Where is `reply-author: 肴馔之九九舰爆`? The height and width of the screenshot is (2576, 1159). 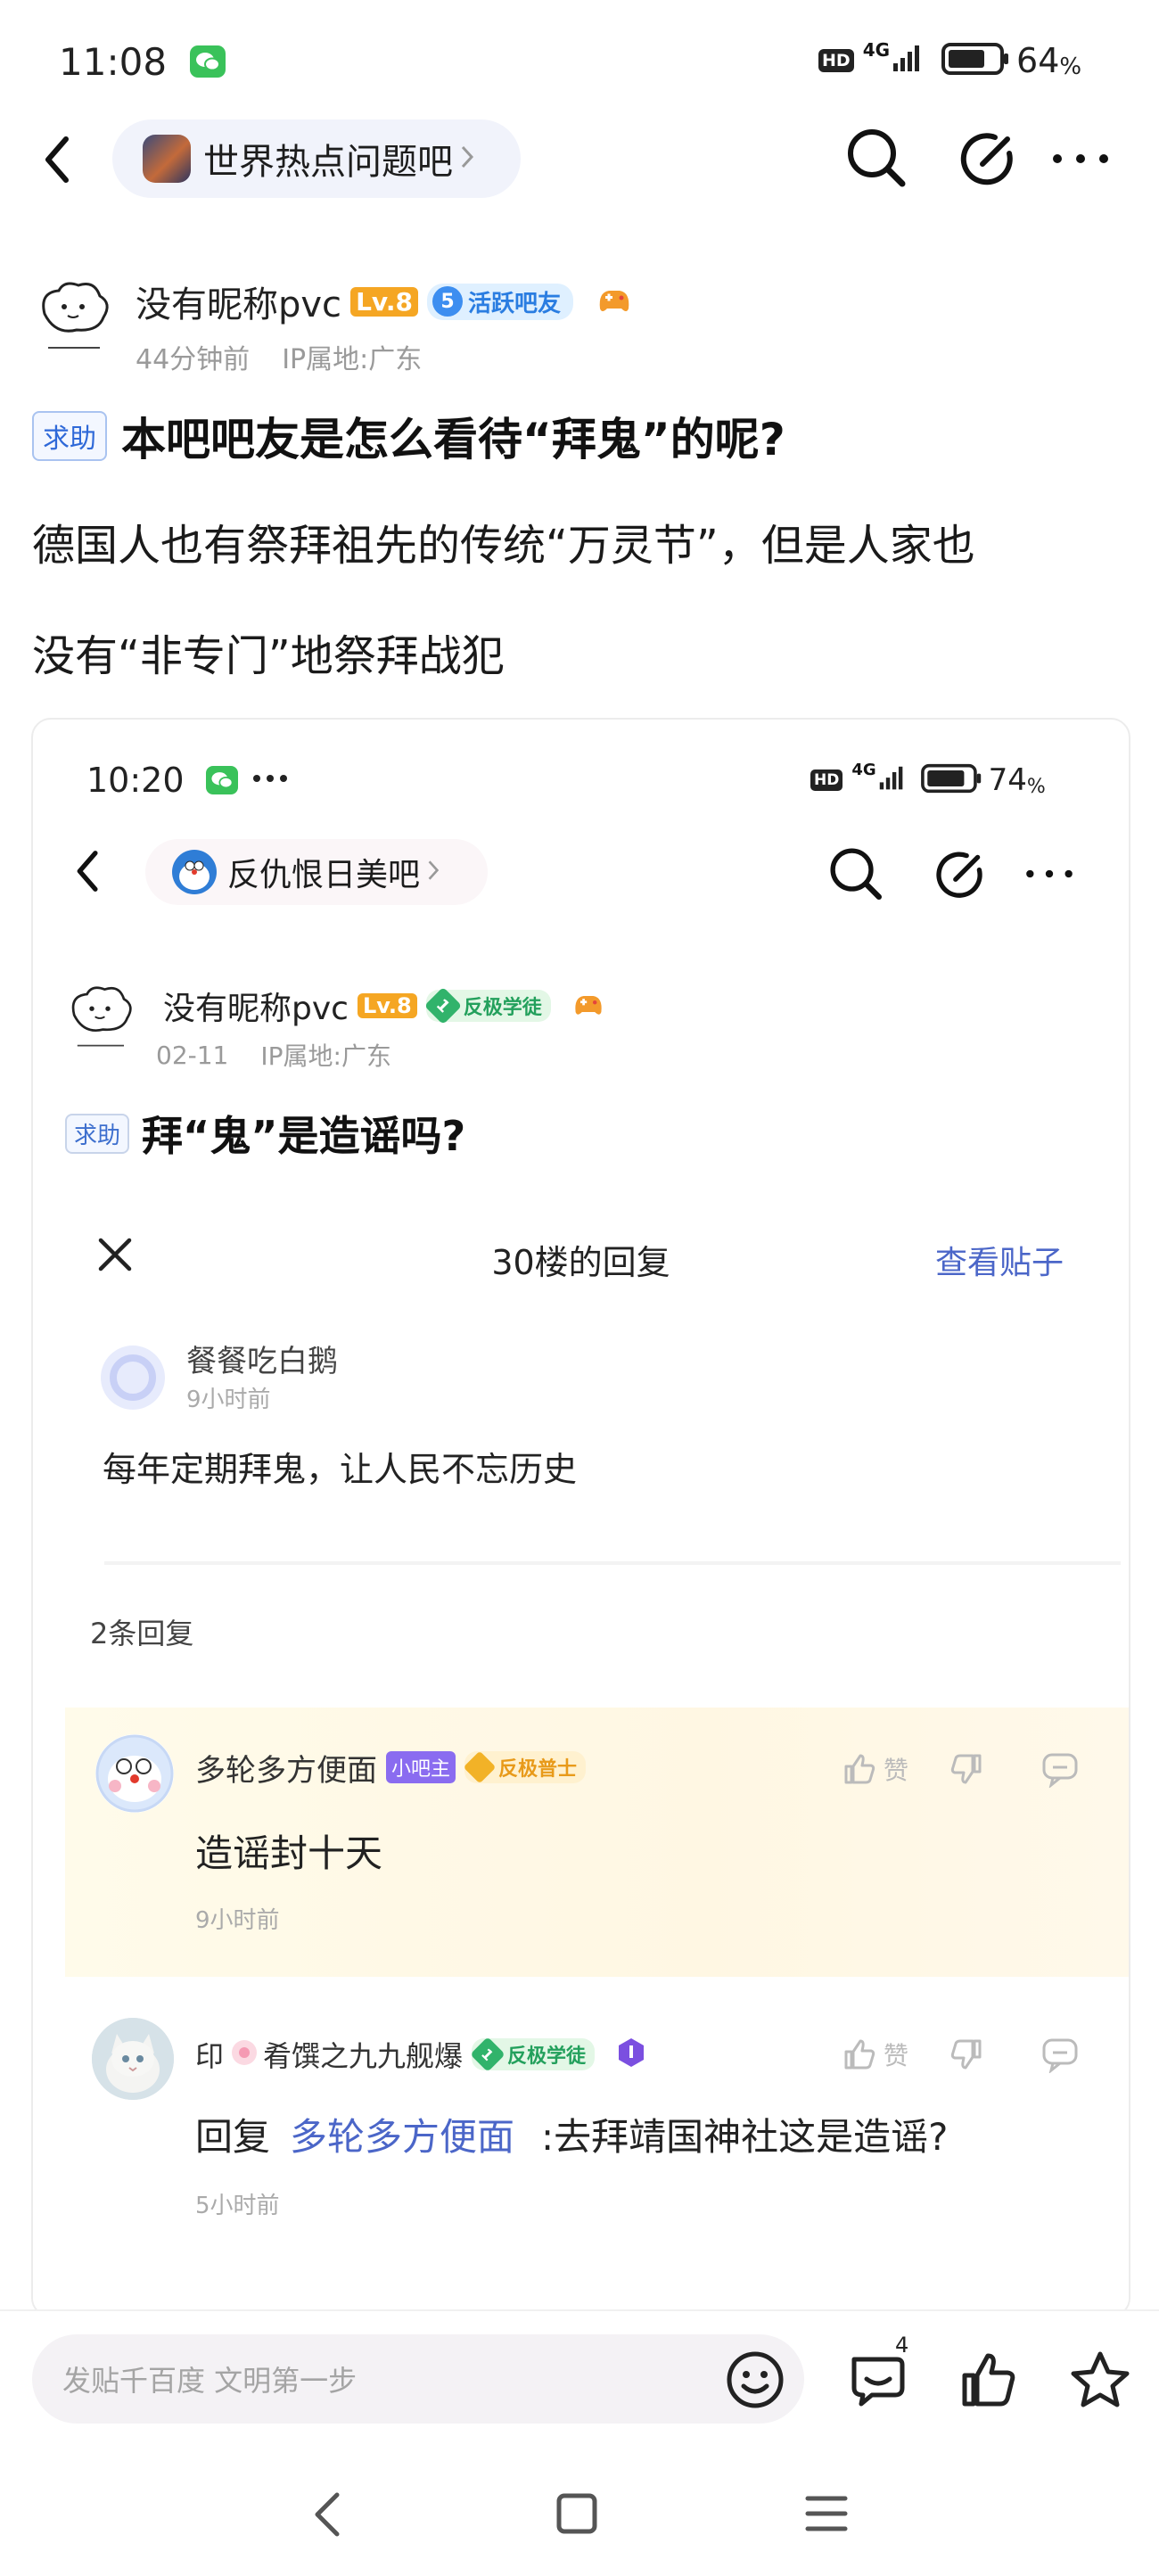 reply-author: 肴馔之九九舰爆 is located at coordinates (363, 2054).